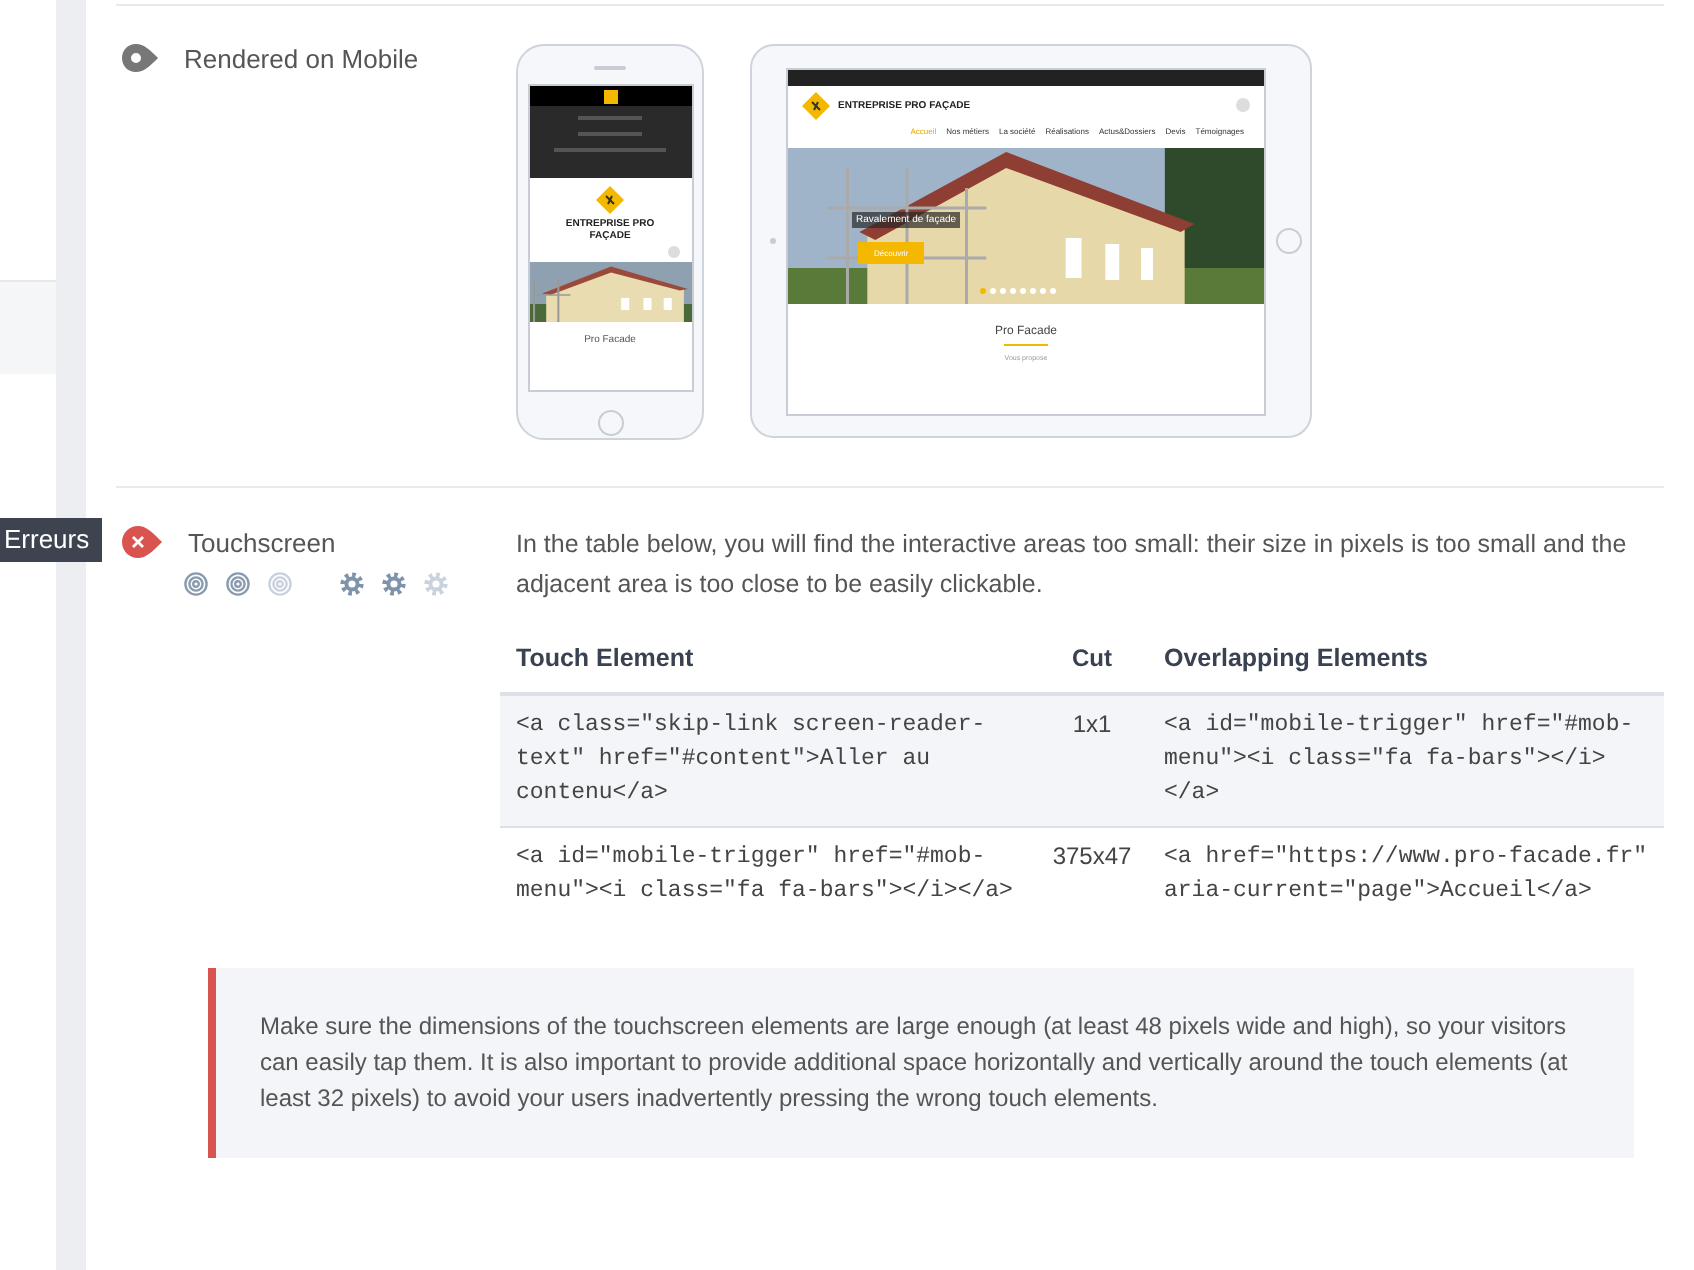 Image resolution: width=1694 pixels, height=1270 pixels. I want to click on table-cell: <a class="skip-link screen-reader-text" href="#content">Aller au contenu</a>, so click(768, 760).